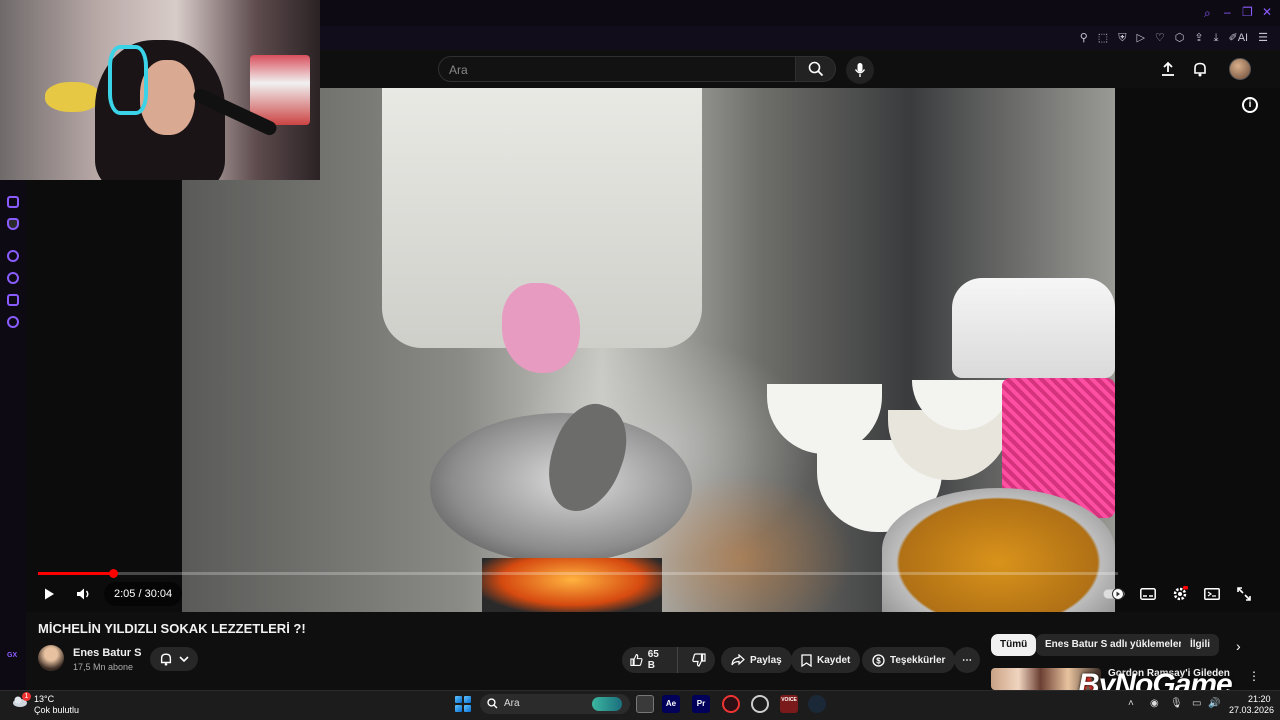 The height and width of the screenshot is (720, 1280). I want to click on play-icon: ▷, so click(1140, 38).